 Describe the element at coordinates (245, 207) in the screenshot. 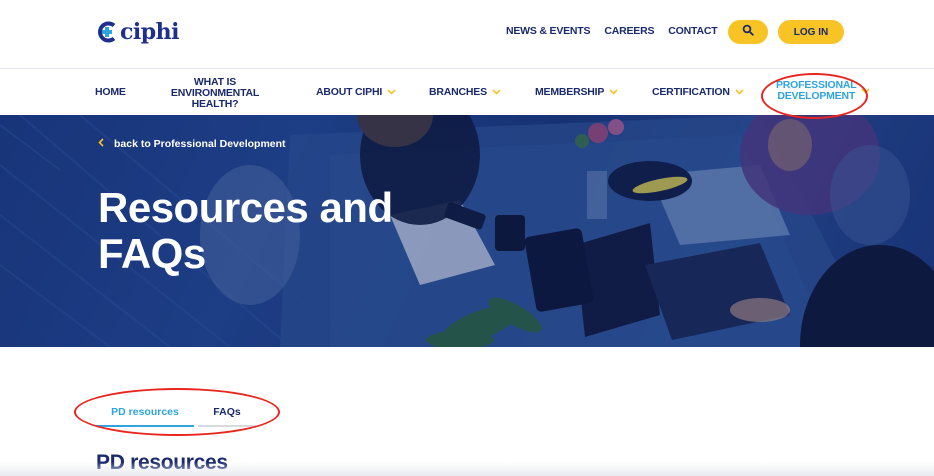

I see `page-title-line1: Resources and` at that location.